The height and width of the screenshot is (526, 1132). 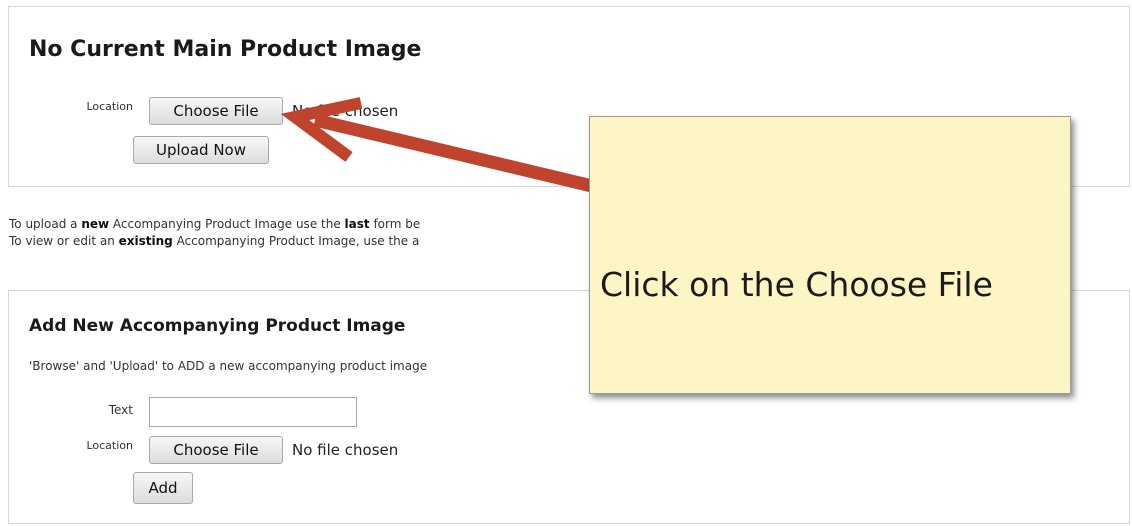 What do you see at coordinates (796, 284) in the screenshot?
I see `callout-text: Click on the Choose File` at bounding box center [796, 284].